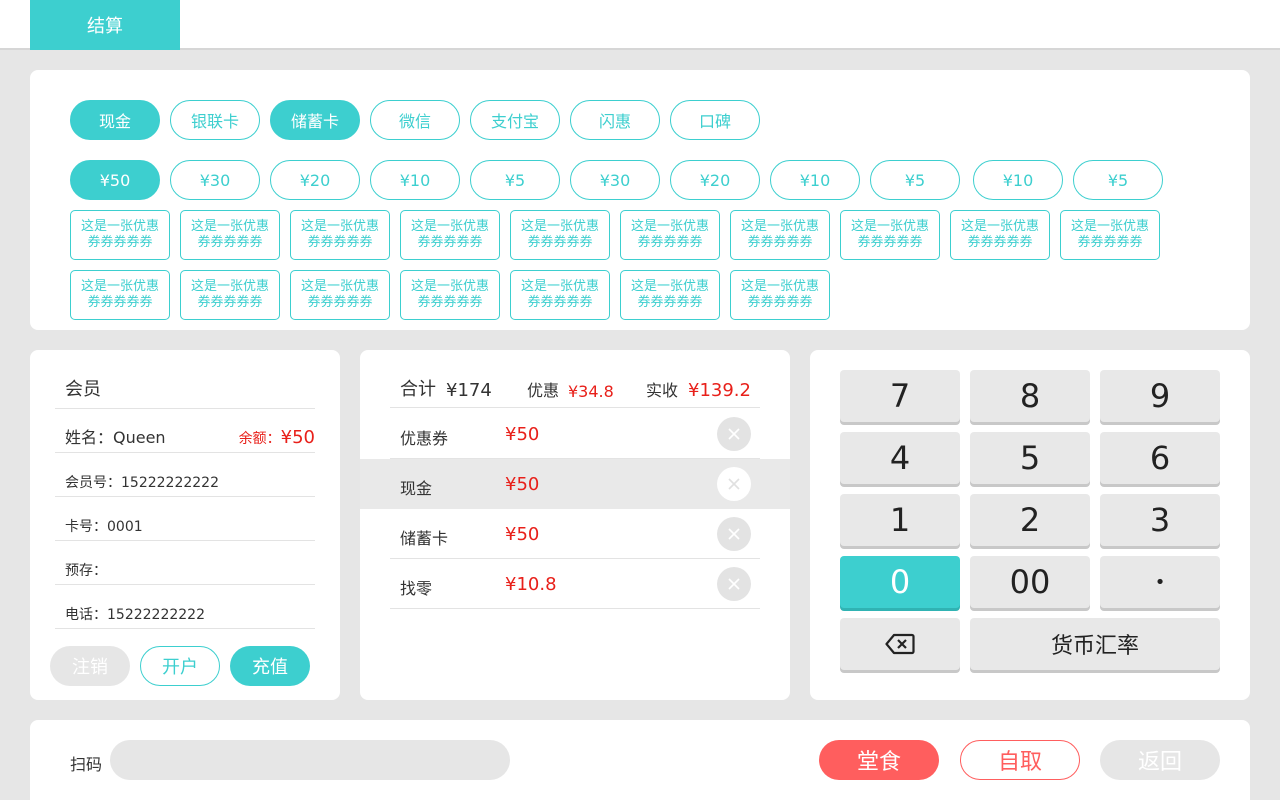 The image size is (1280, 800). What do you see at coordinates (543, 390) in the screenshot?
I see `discount-label: 优惠` at bounding box center [543, 390].